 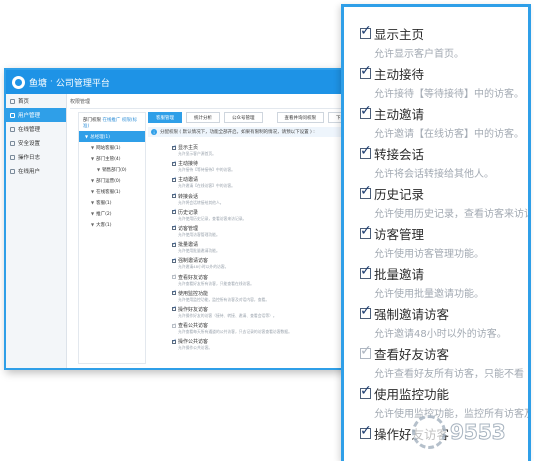 What do you see at coordinates (263, 184) in the screenshot?
I see `permission-item: 主动邀请允许邀请【在线访客】中的访客。` at bounding box center [263, 184].